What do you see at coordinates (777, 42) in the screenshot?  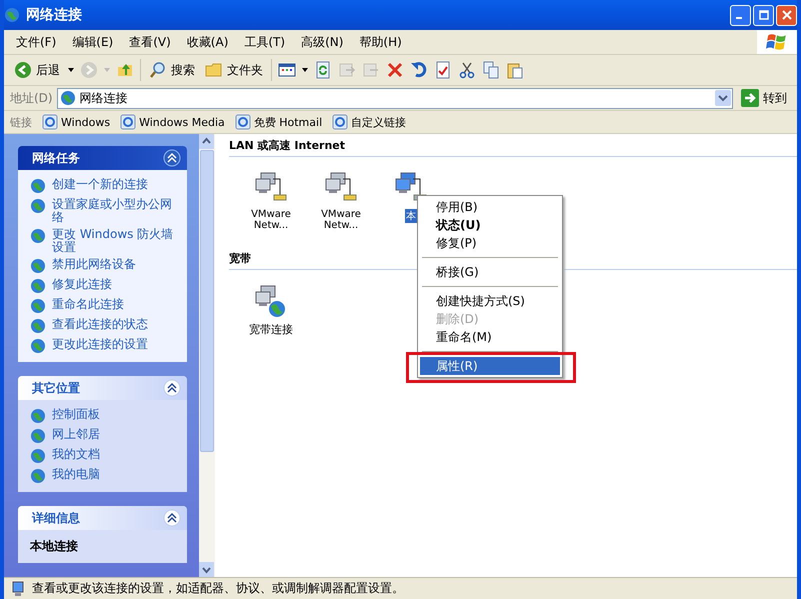 I see `windows-logo-icon` at bounding box center [777, 42].